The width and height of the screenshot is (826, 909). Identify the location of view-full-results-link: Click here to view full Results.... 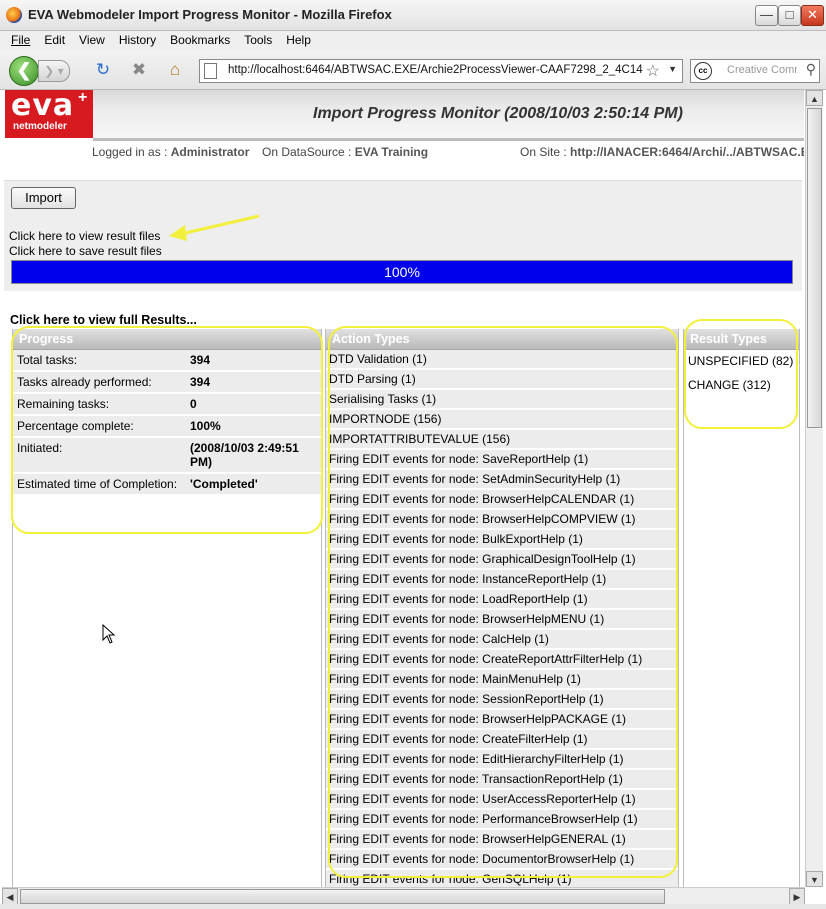
(103, 320).